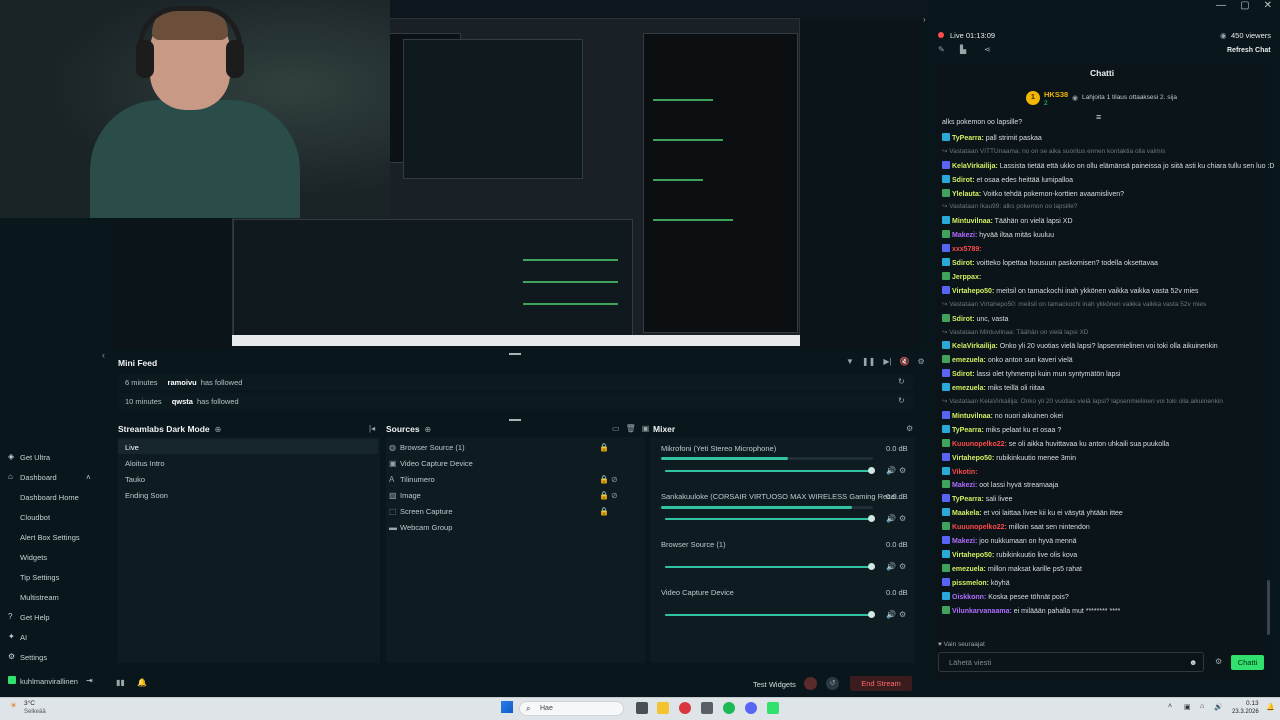 The width and height of the screenshot is (1280, 720). I want to click on task-view-icon, so click(642, 708).